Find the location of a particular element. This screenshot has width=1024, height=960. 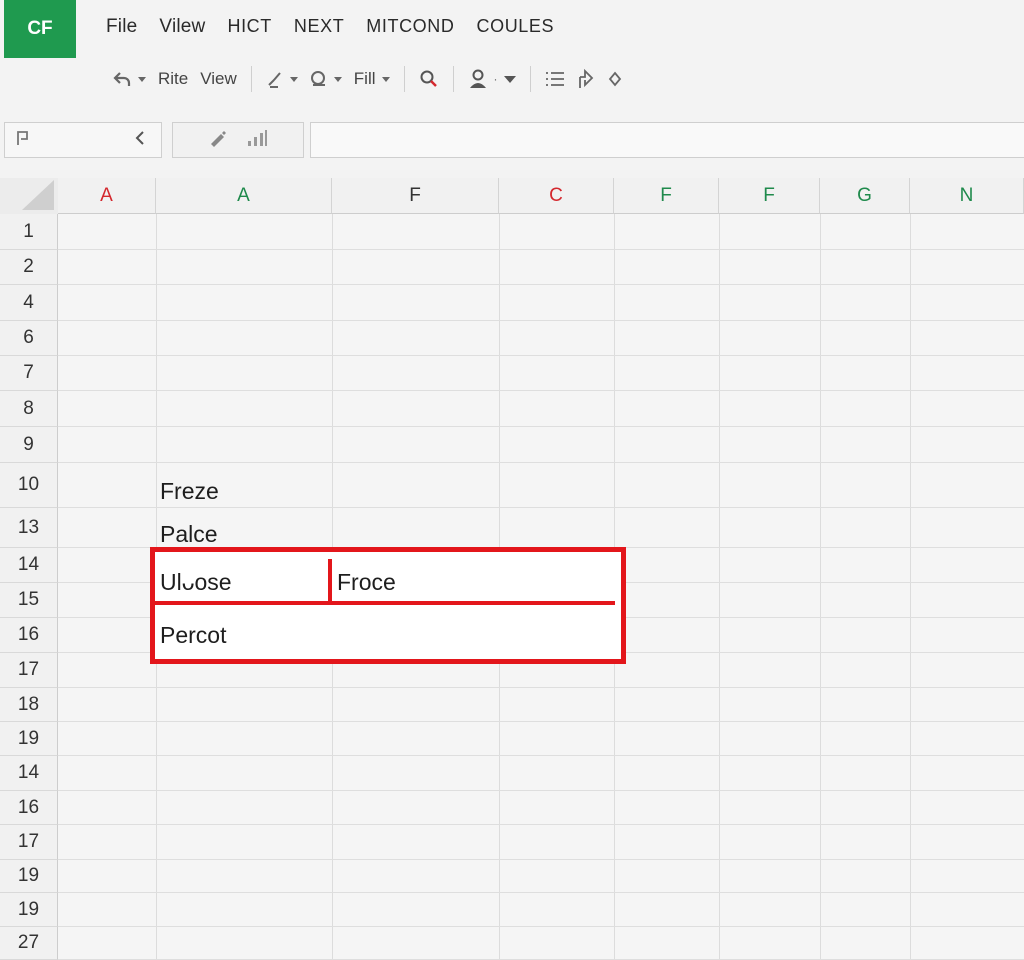

list-icon is located at coordinates (555, 79).